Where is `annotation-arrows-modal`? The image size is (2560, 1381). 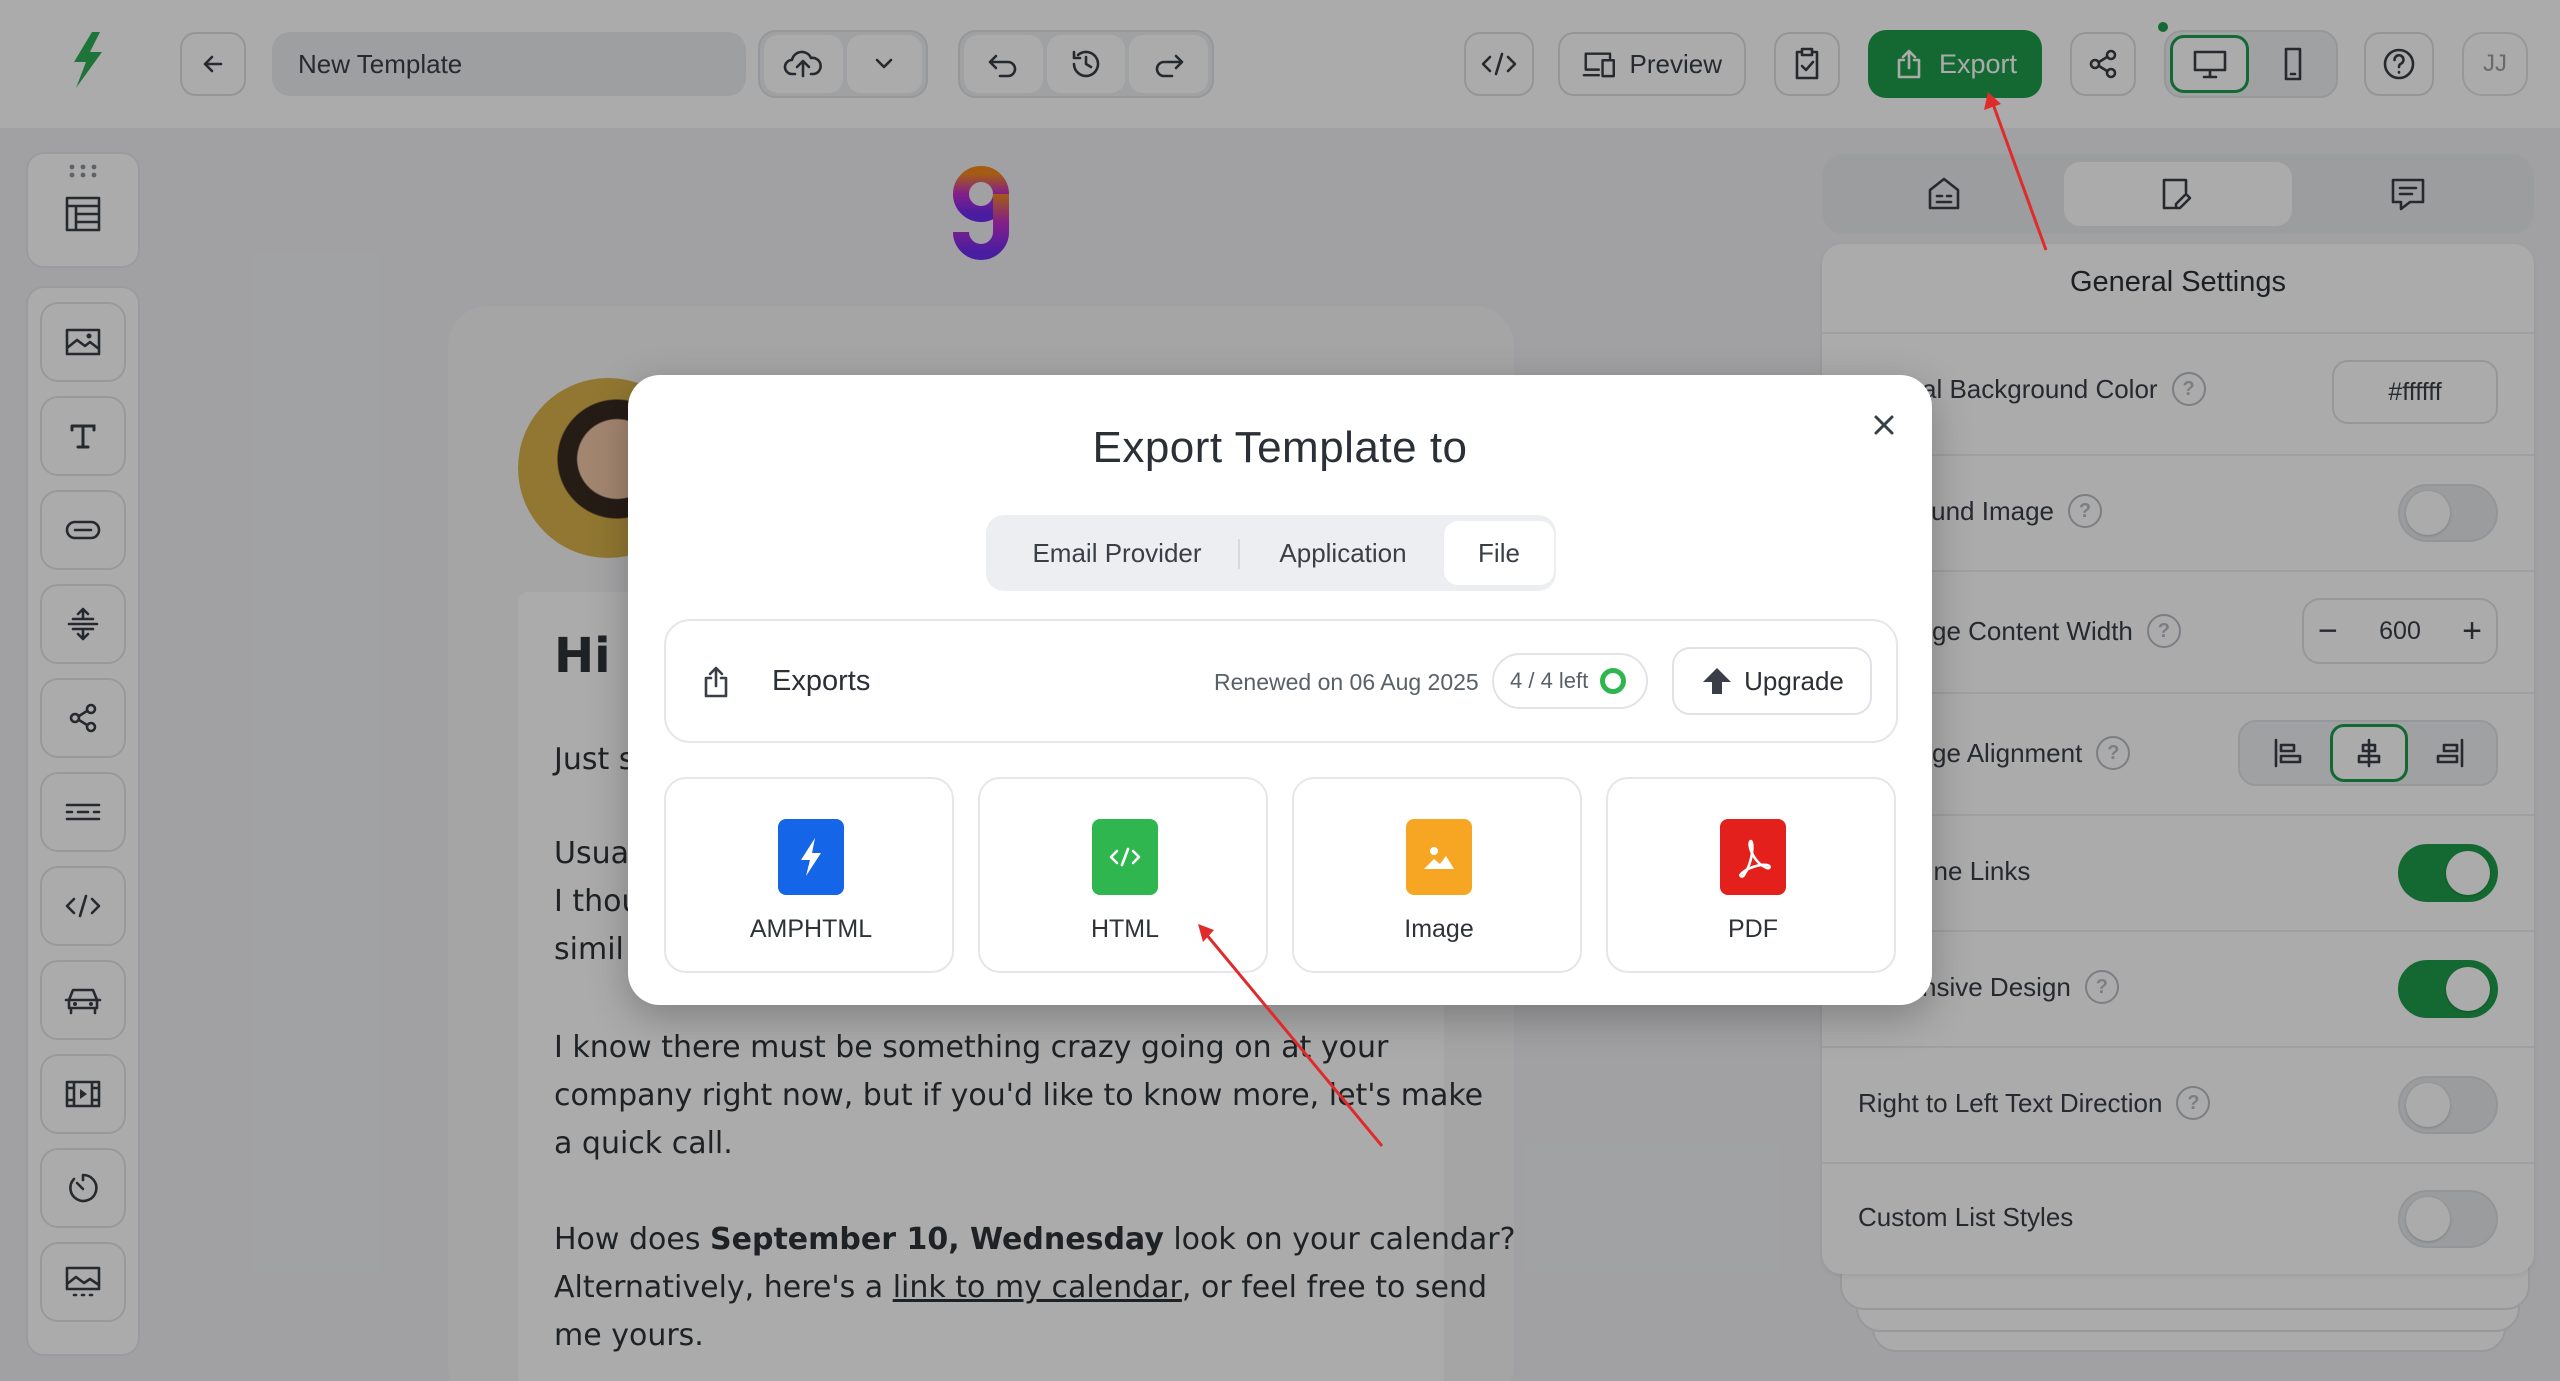
annotation-arrows-modal is located at coordinates (1291, 1035).